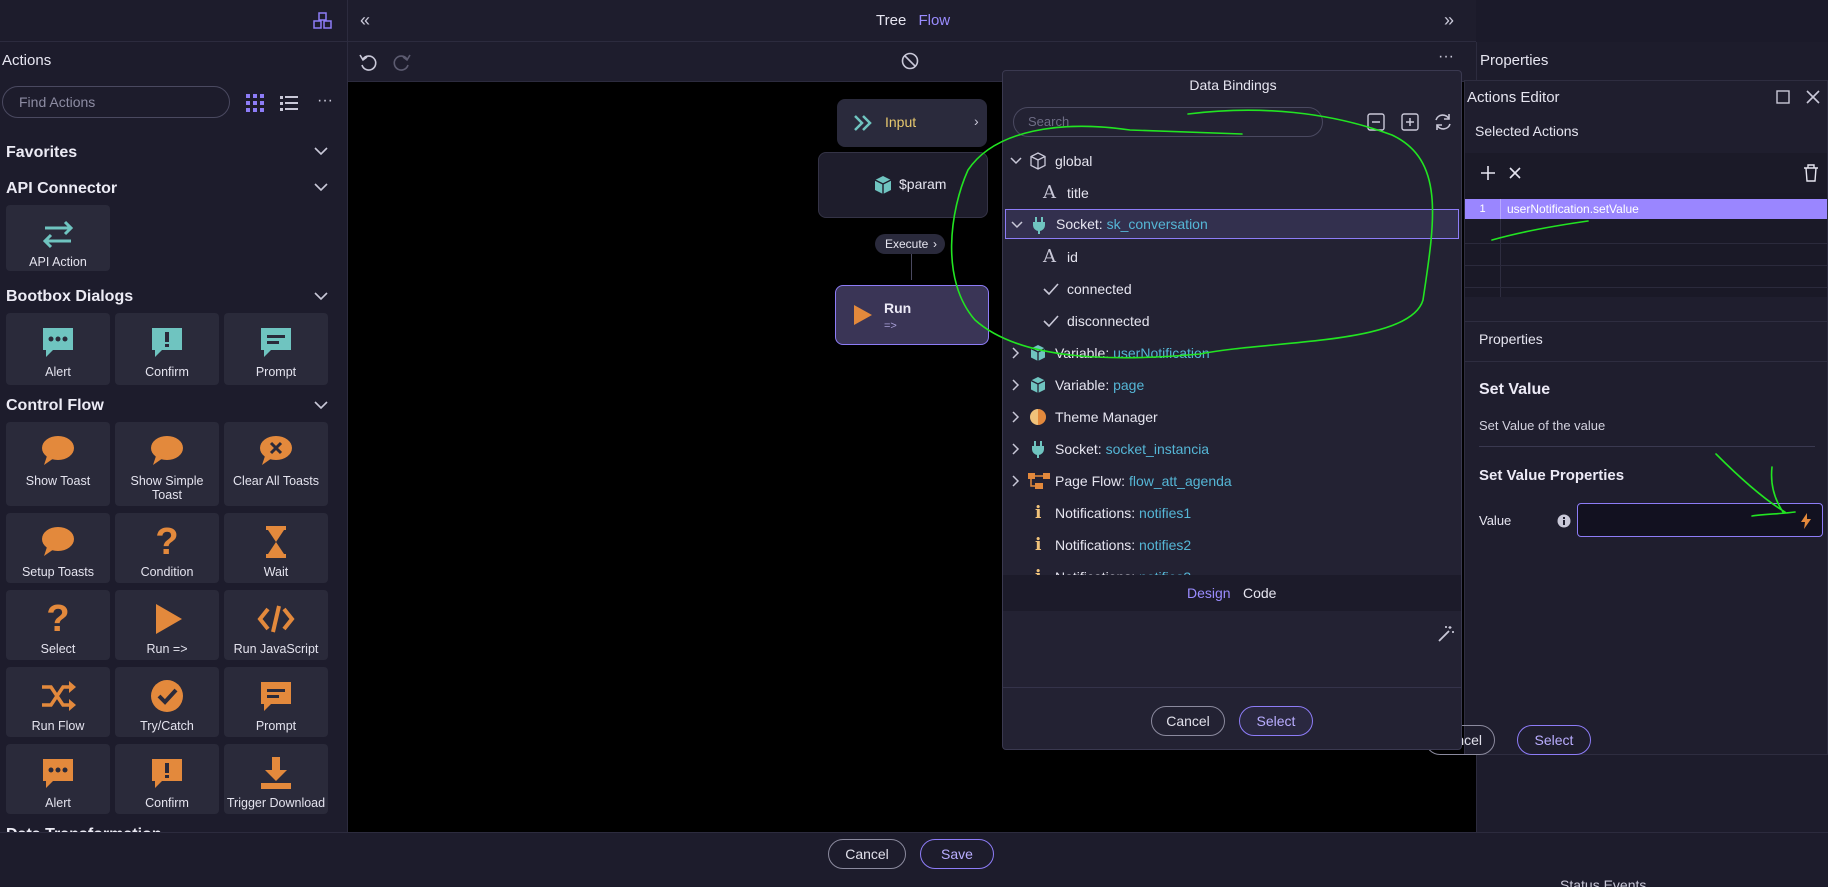  I want to click on tile-try-catch: Try/Catch, so click(167, 702).